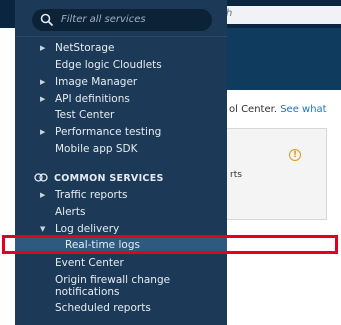 The height and width of the screenshot is (325, 341). What do you see at coordinates (91, 195) in the screenshot?
I see `nav-item-label: Traffic reports` at bounding box center [91, 195].